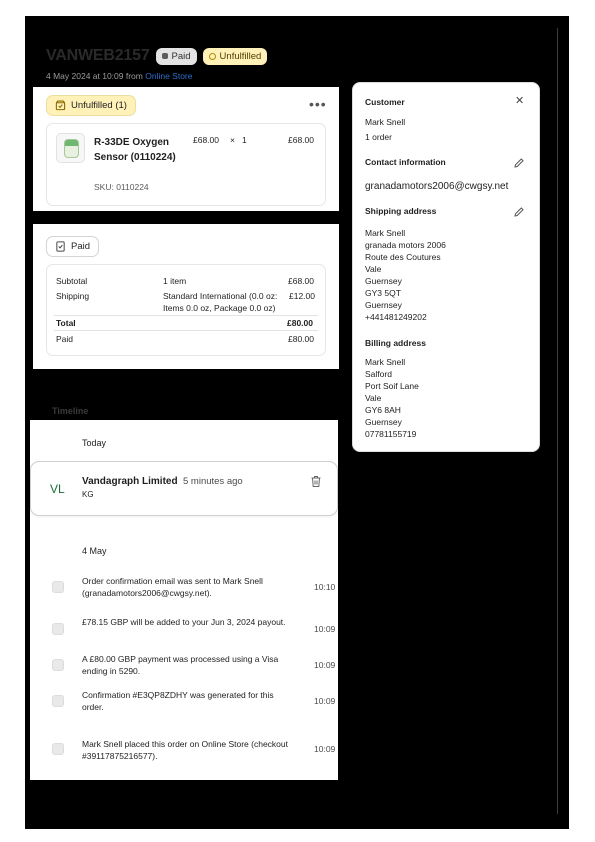 The height and width of the screenshot is (842, 595). Describe the element at coordinates (212, 56) in the screenshot. I see `unfulfilled-ring-icon` at that location.